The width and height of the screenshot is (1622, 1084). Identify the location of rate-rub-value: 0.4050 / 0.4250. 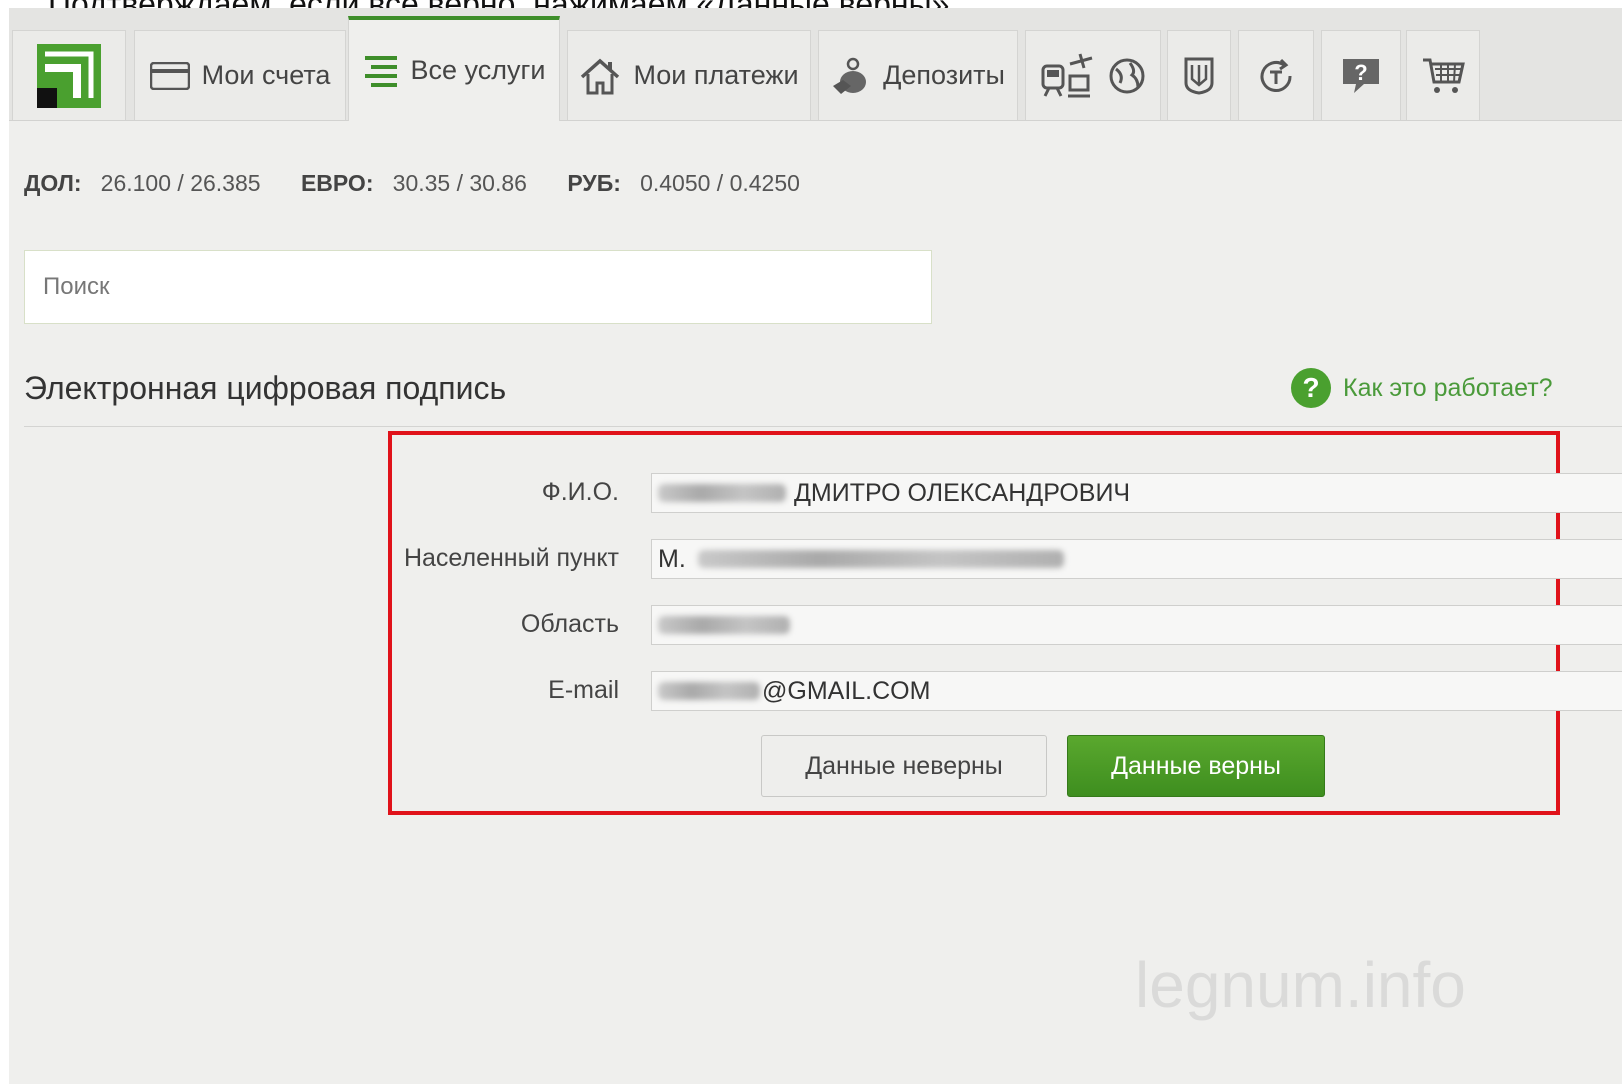
(720, 183).